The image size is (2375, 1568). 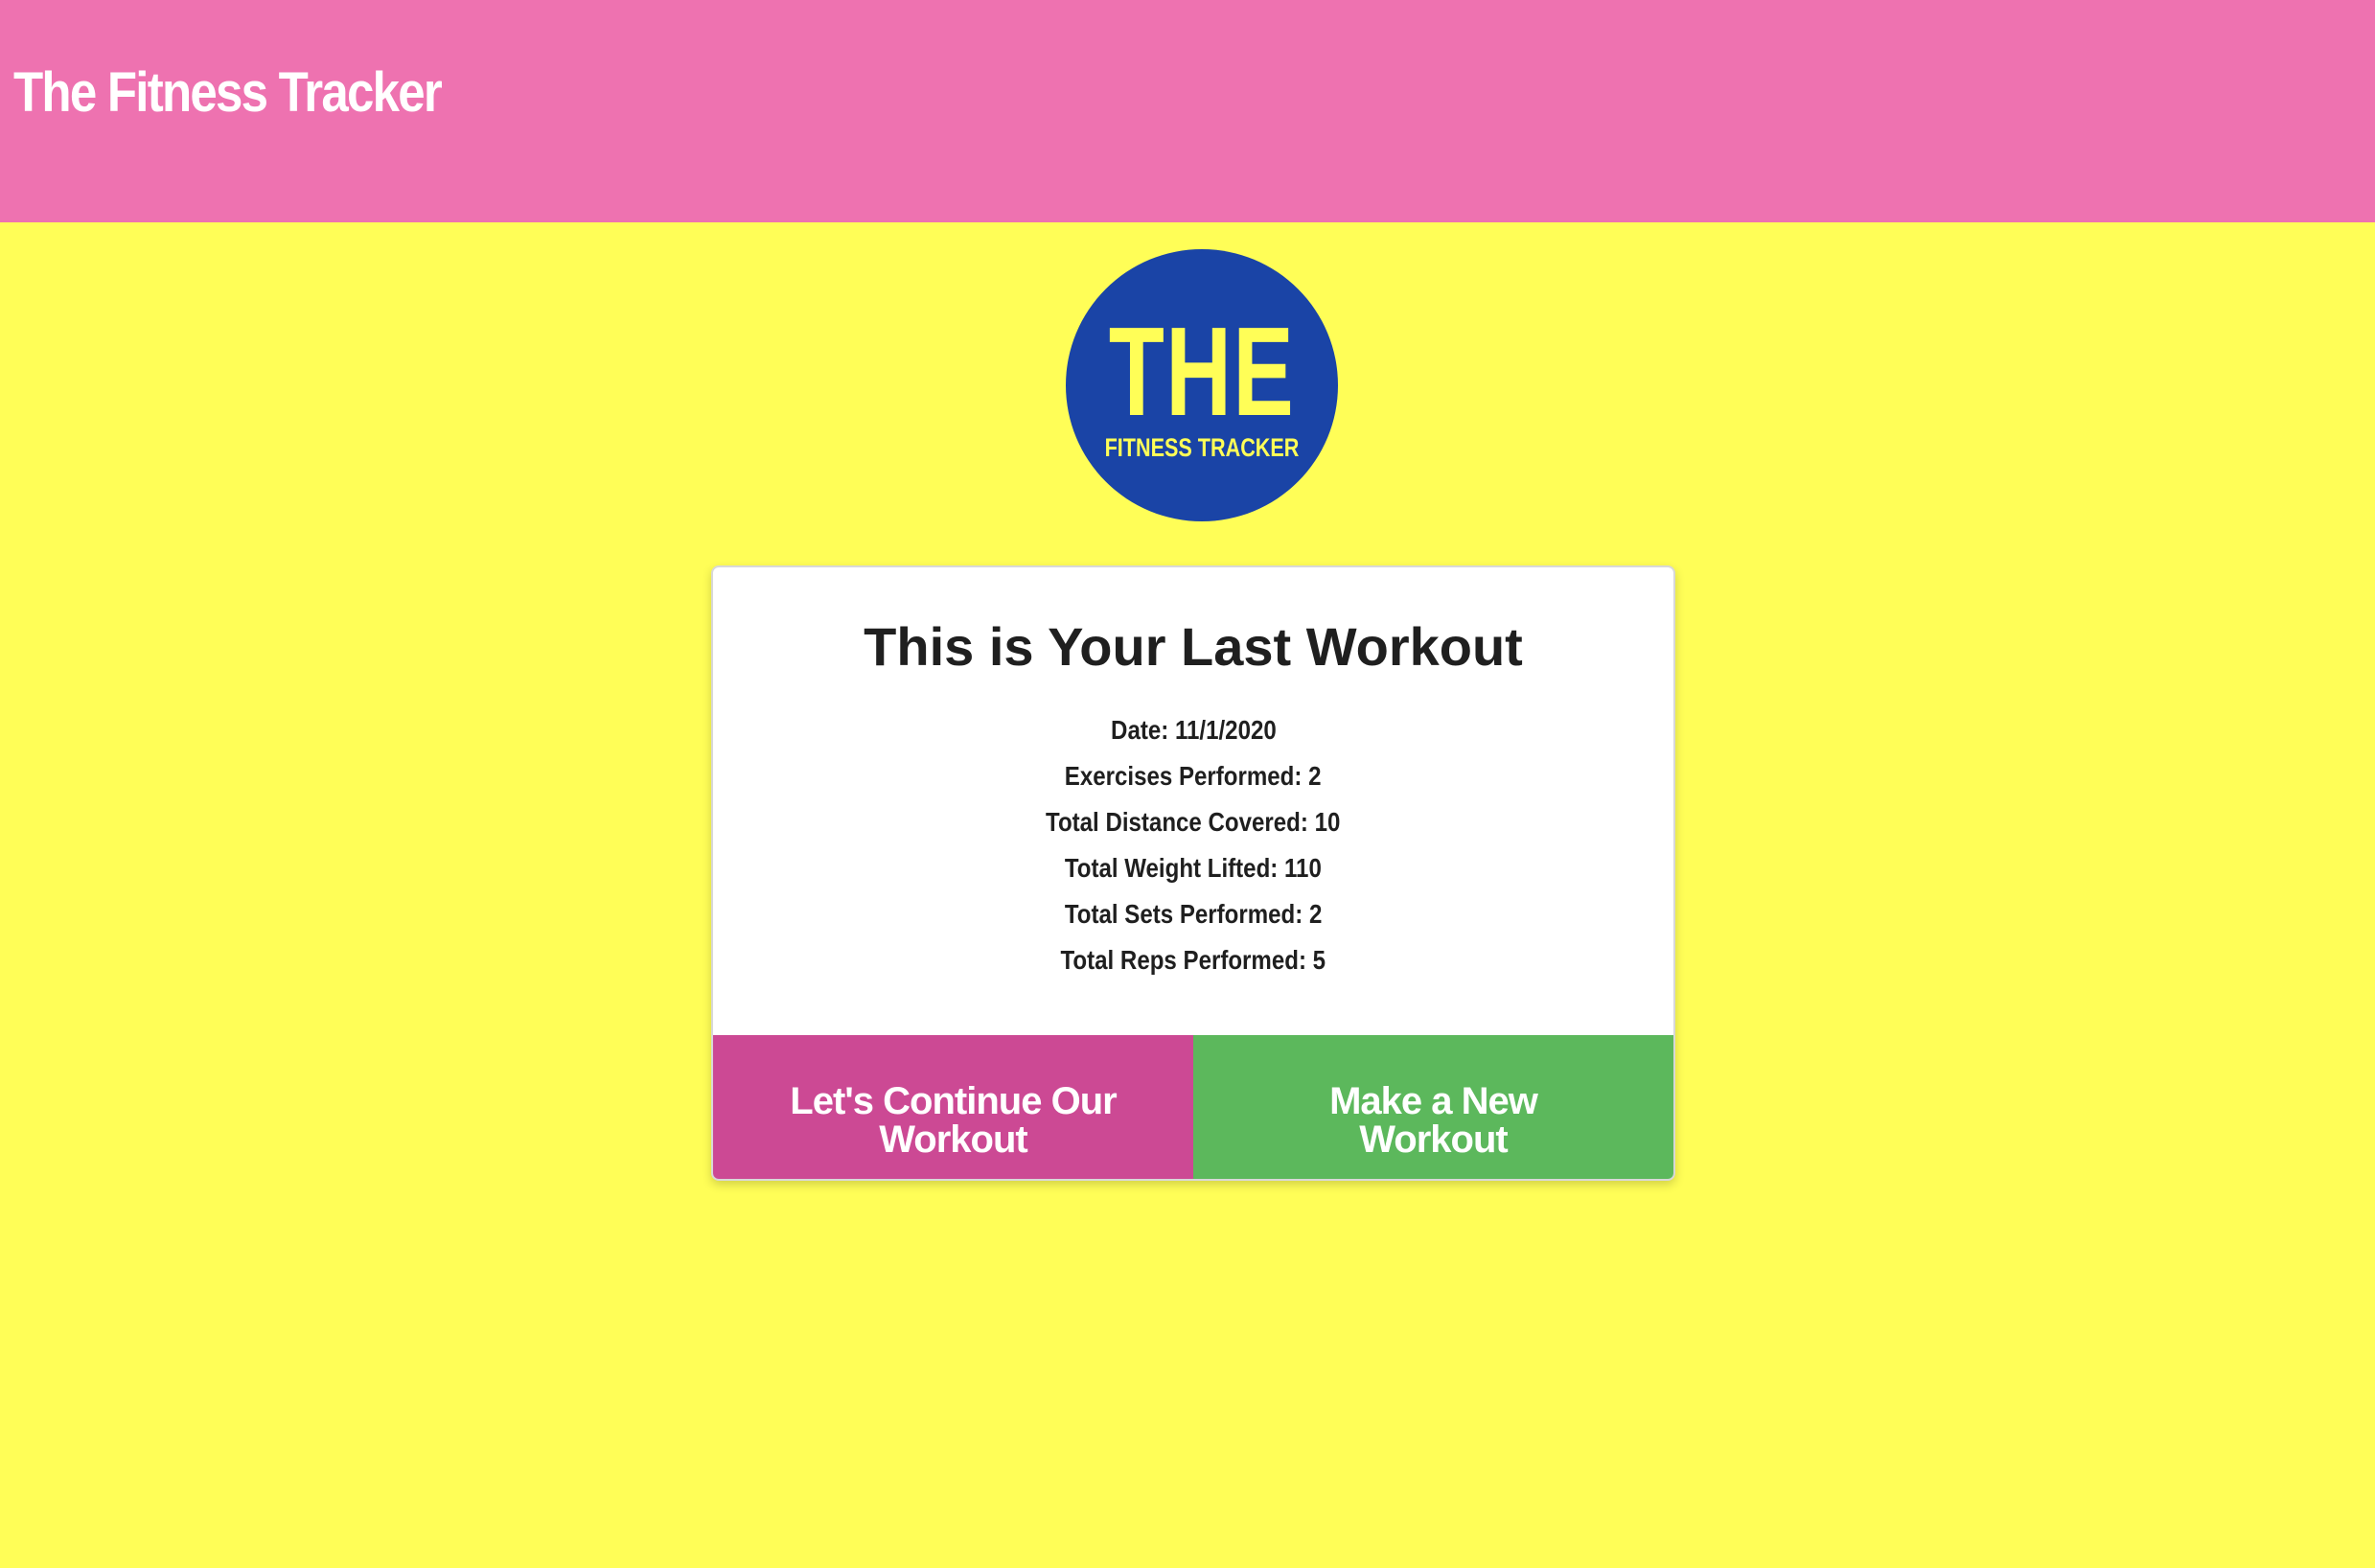 I want to click on new-workout-button: Make a New Workout, so click(x=1433, y=1107).